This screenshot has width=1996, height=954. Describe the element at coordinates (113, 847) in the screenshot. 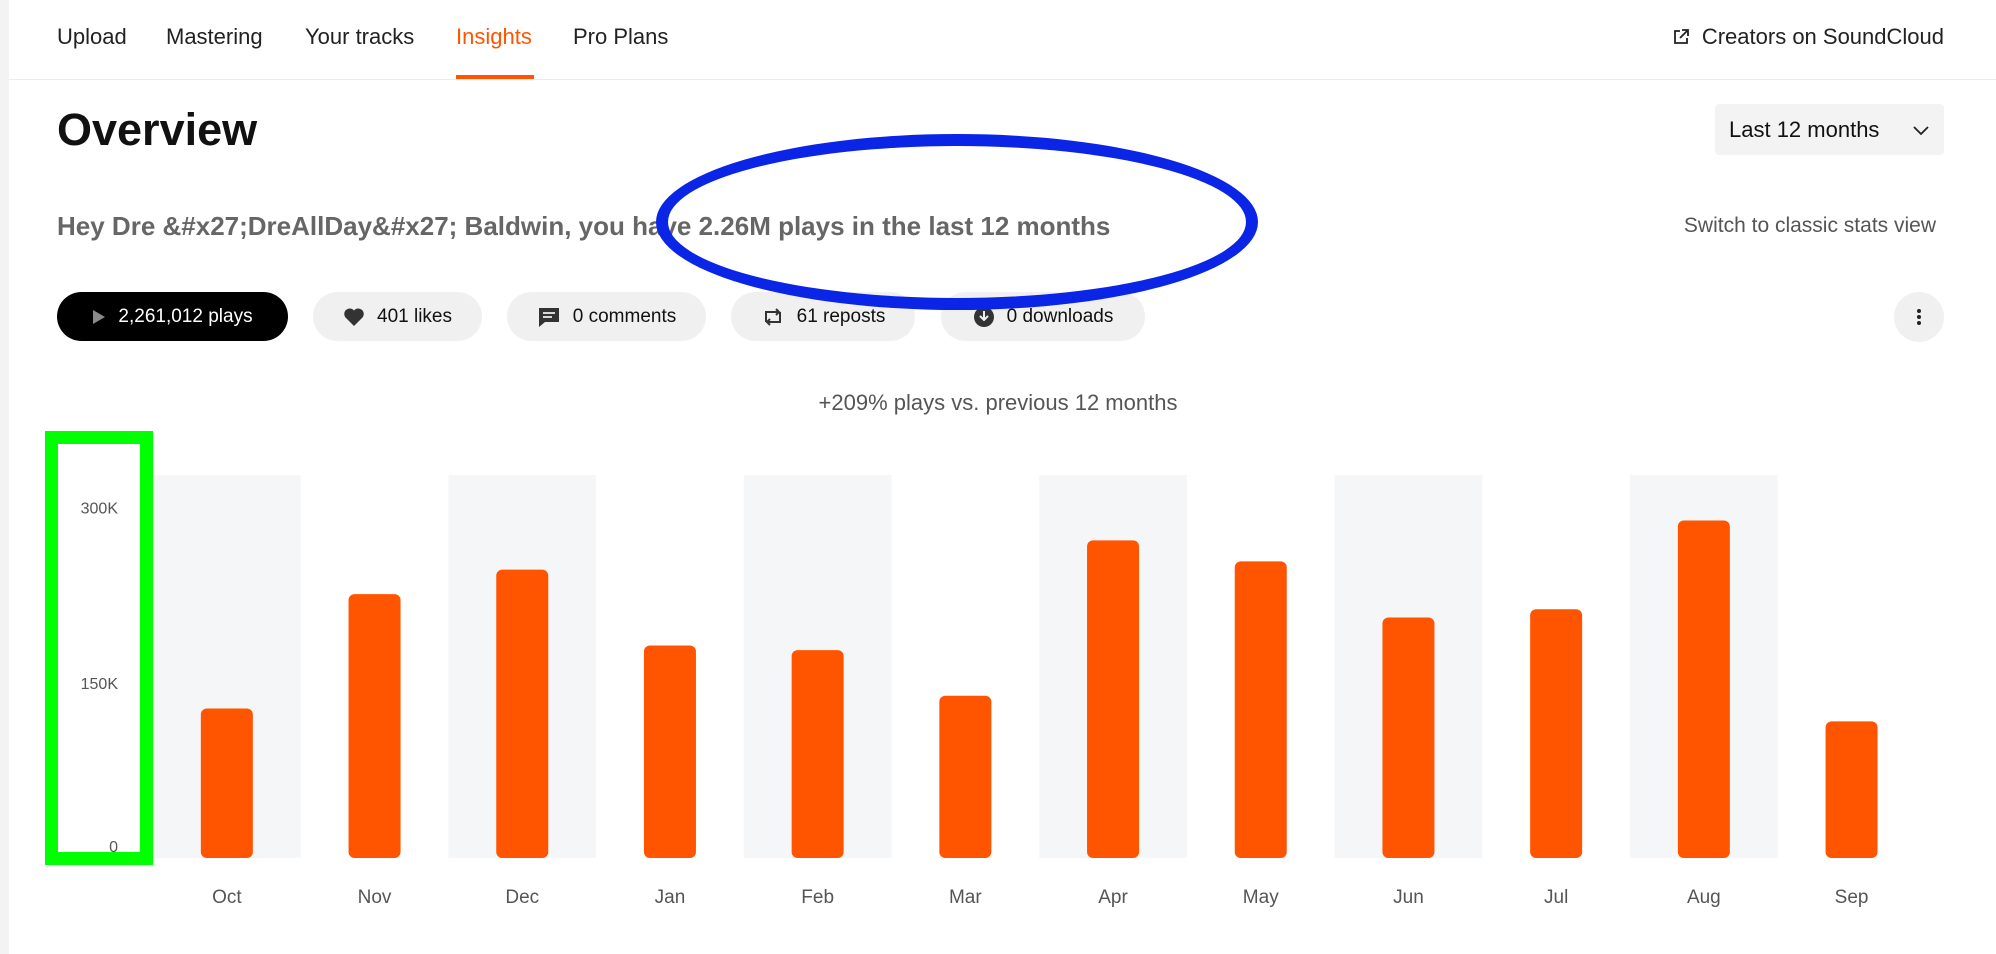

I see `y-axis-tick-0: 0` at that location.